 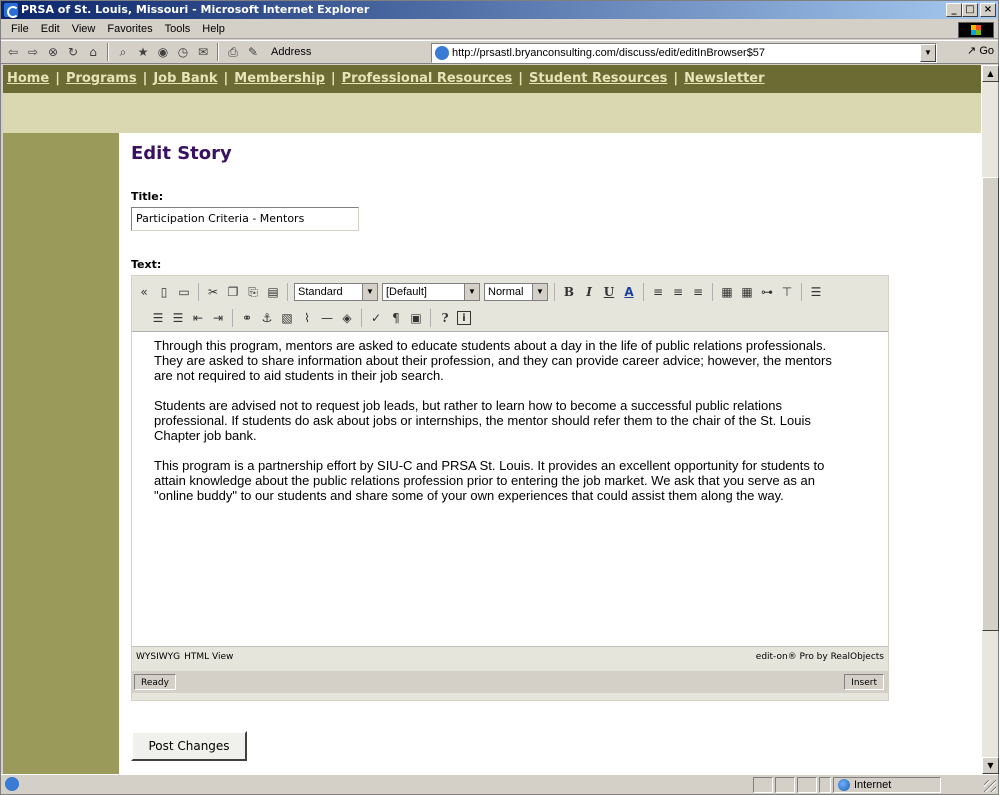 I want to click on paste-icon: ⎘, so click(x=253, y=292).